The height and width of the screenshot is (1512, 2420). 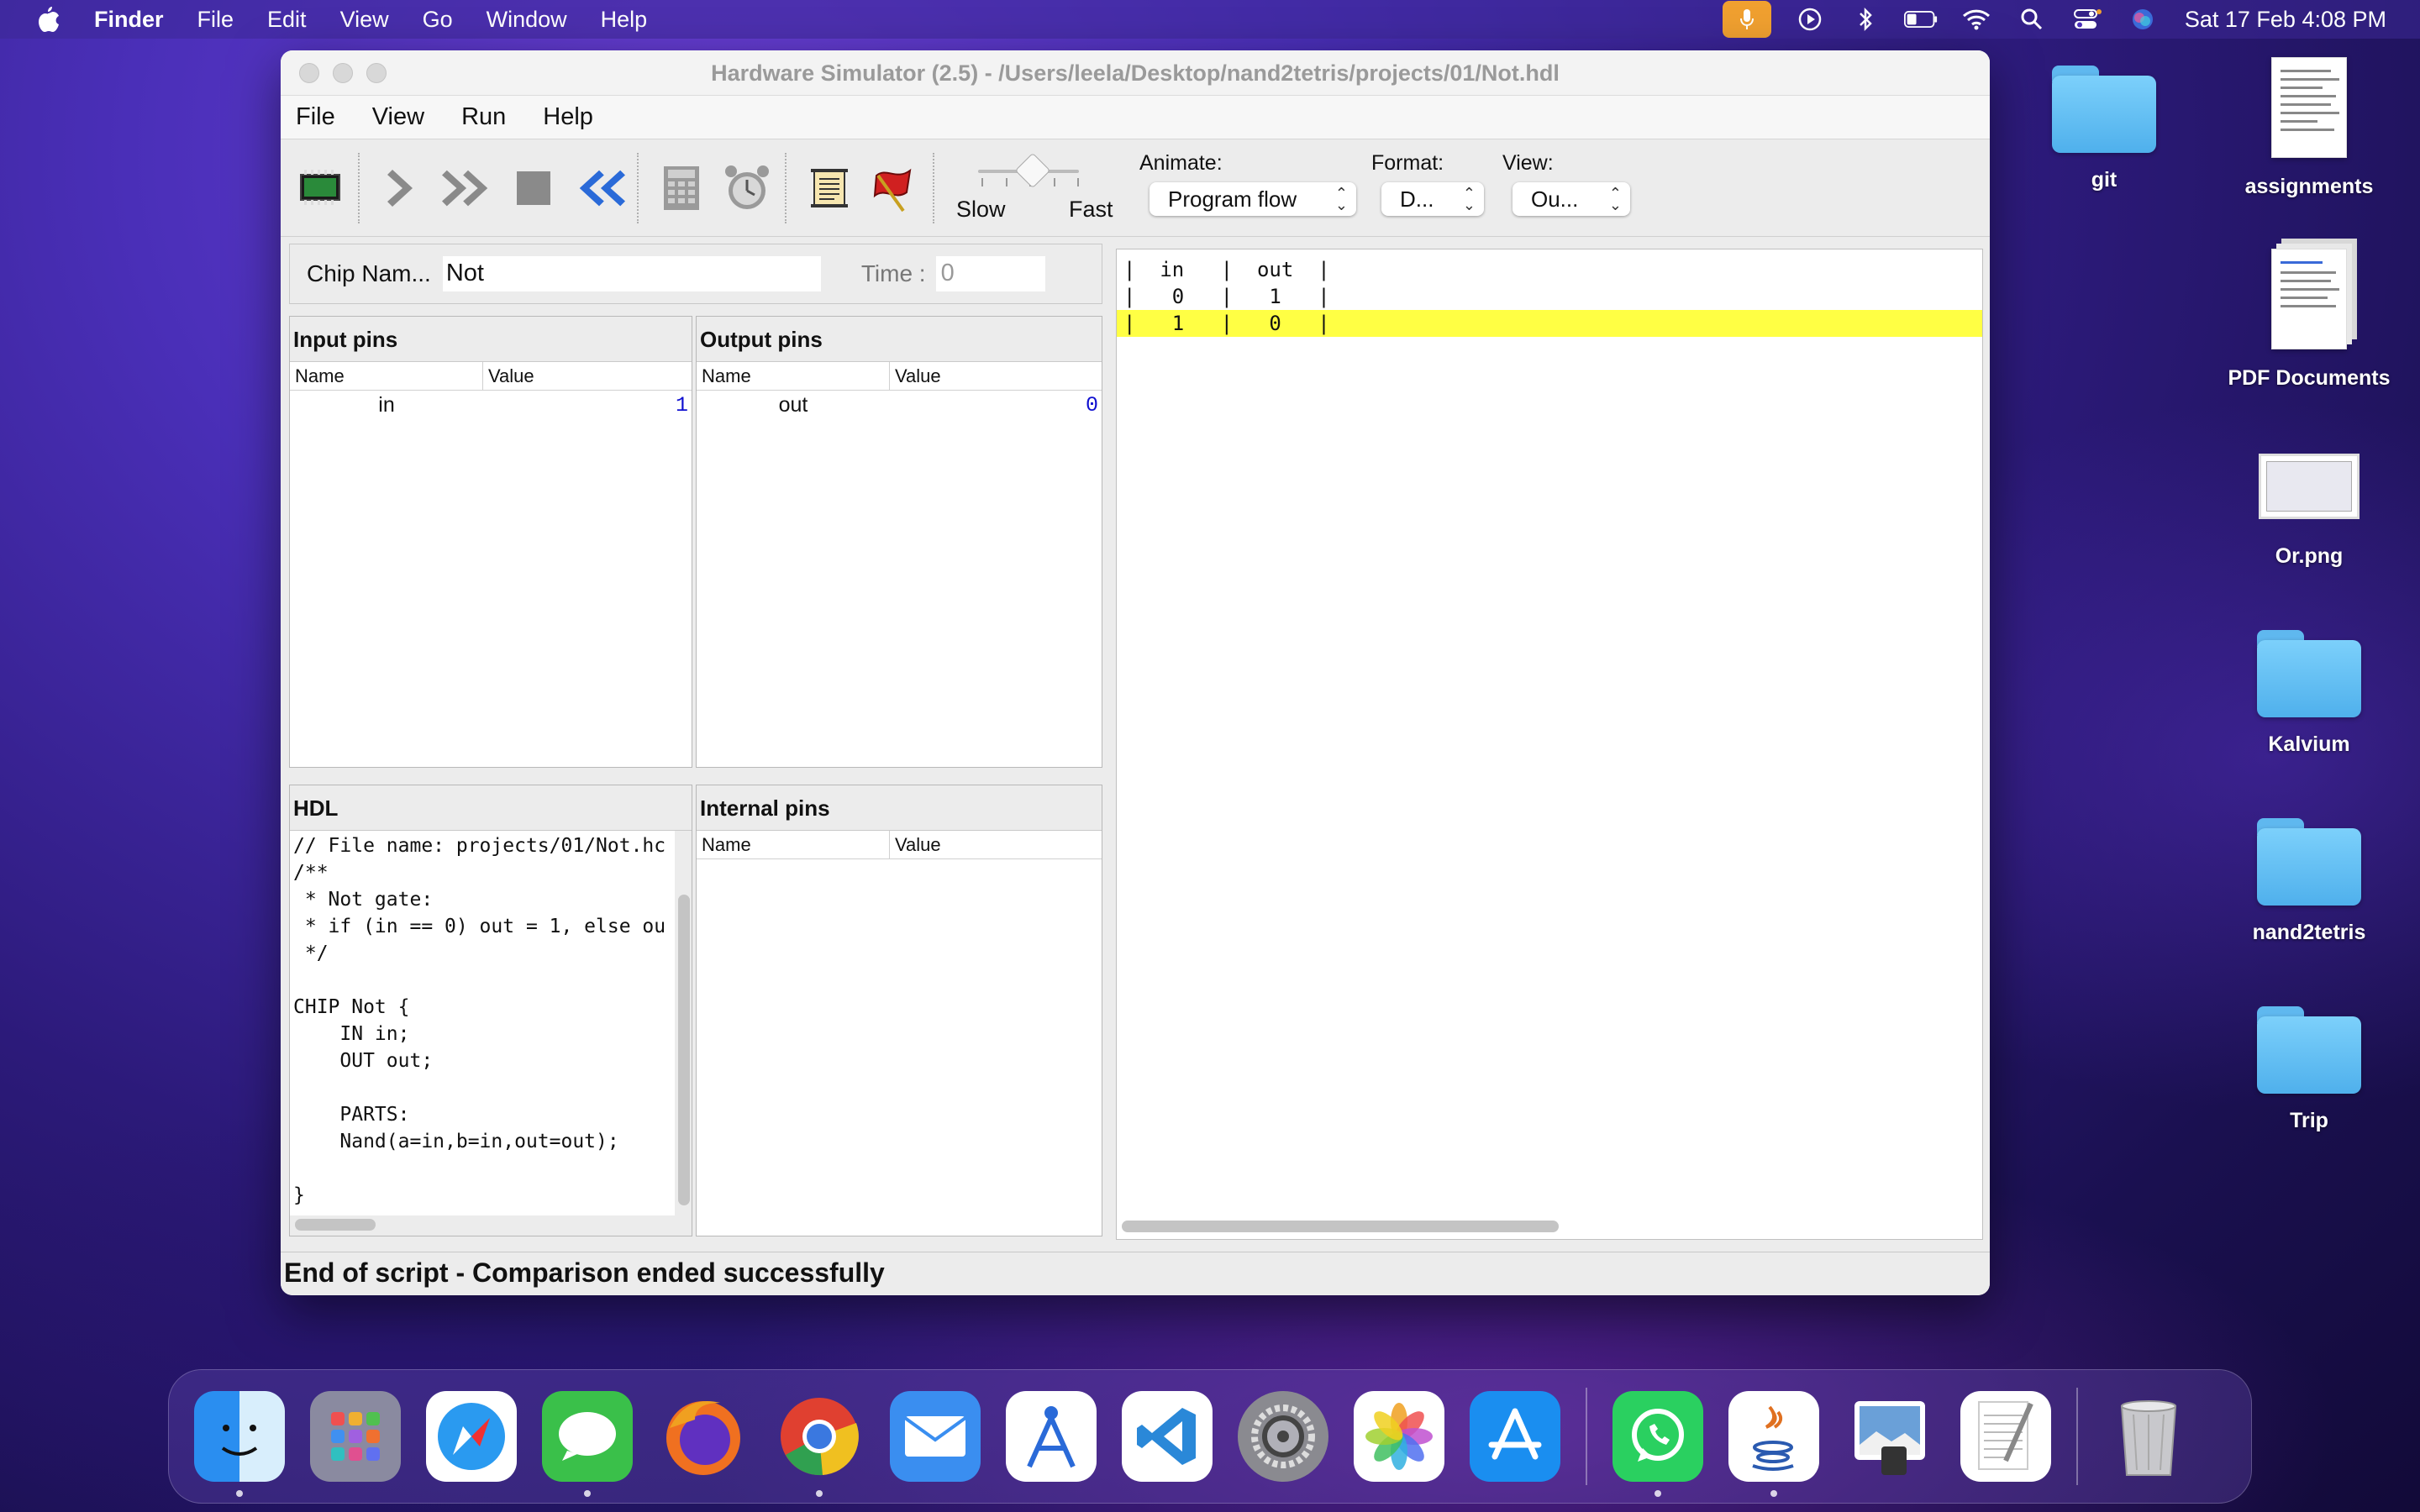 What do you see at coordinates (2148, 1436) in the screenshot?
I see `trash-icon` at bounding box center [2148, 1436].